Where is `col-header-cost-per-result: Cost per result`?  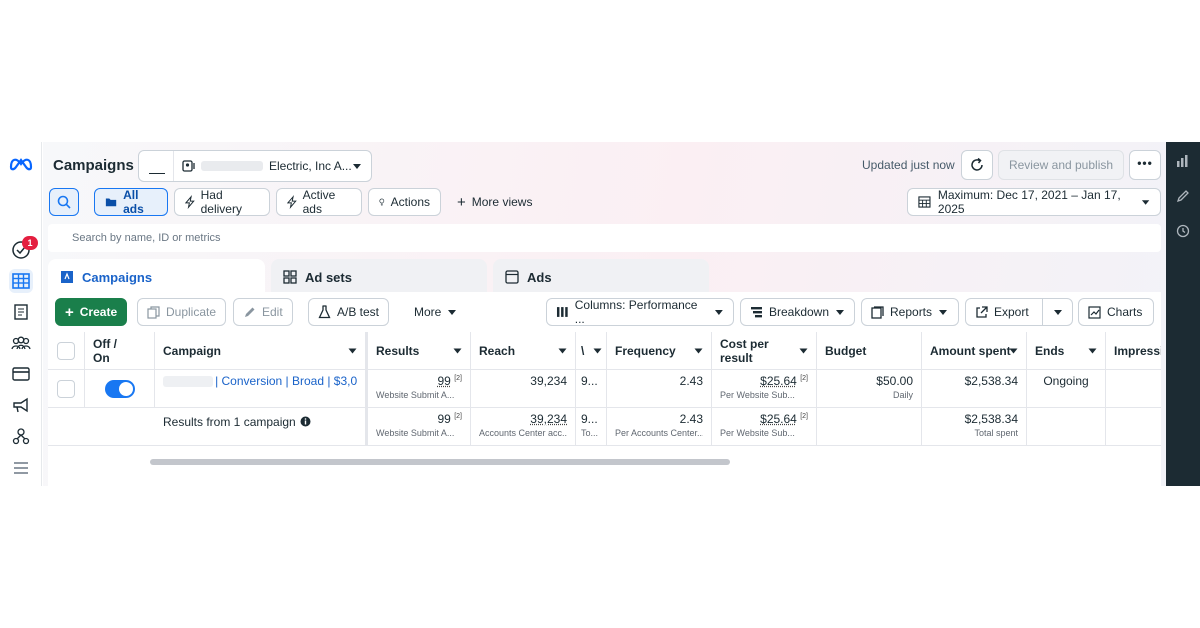
col-header-cost-per-result: Cost per result is located at coordinates (764, 351).